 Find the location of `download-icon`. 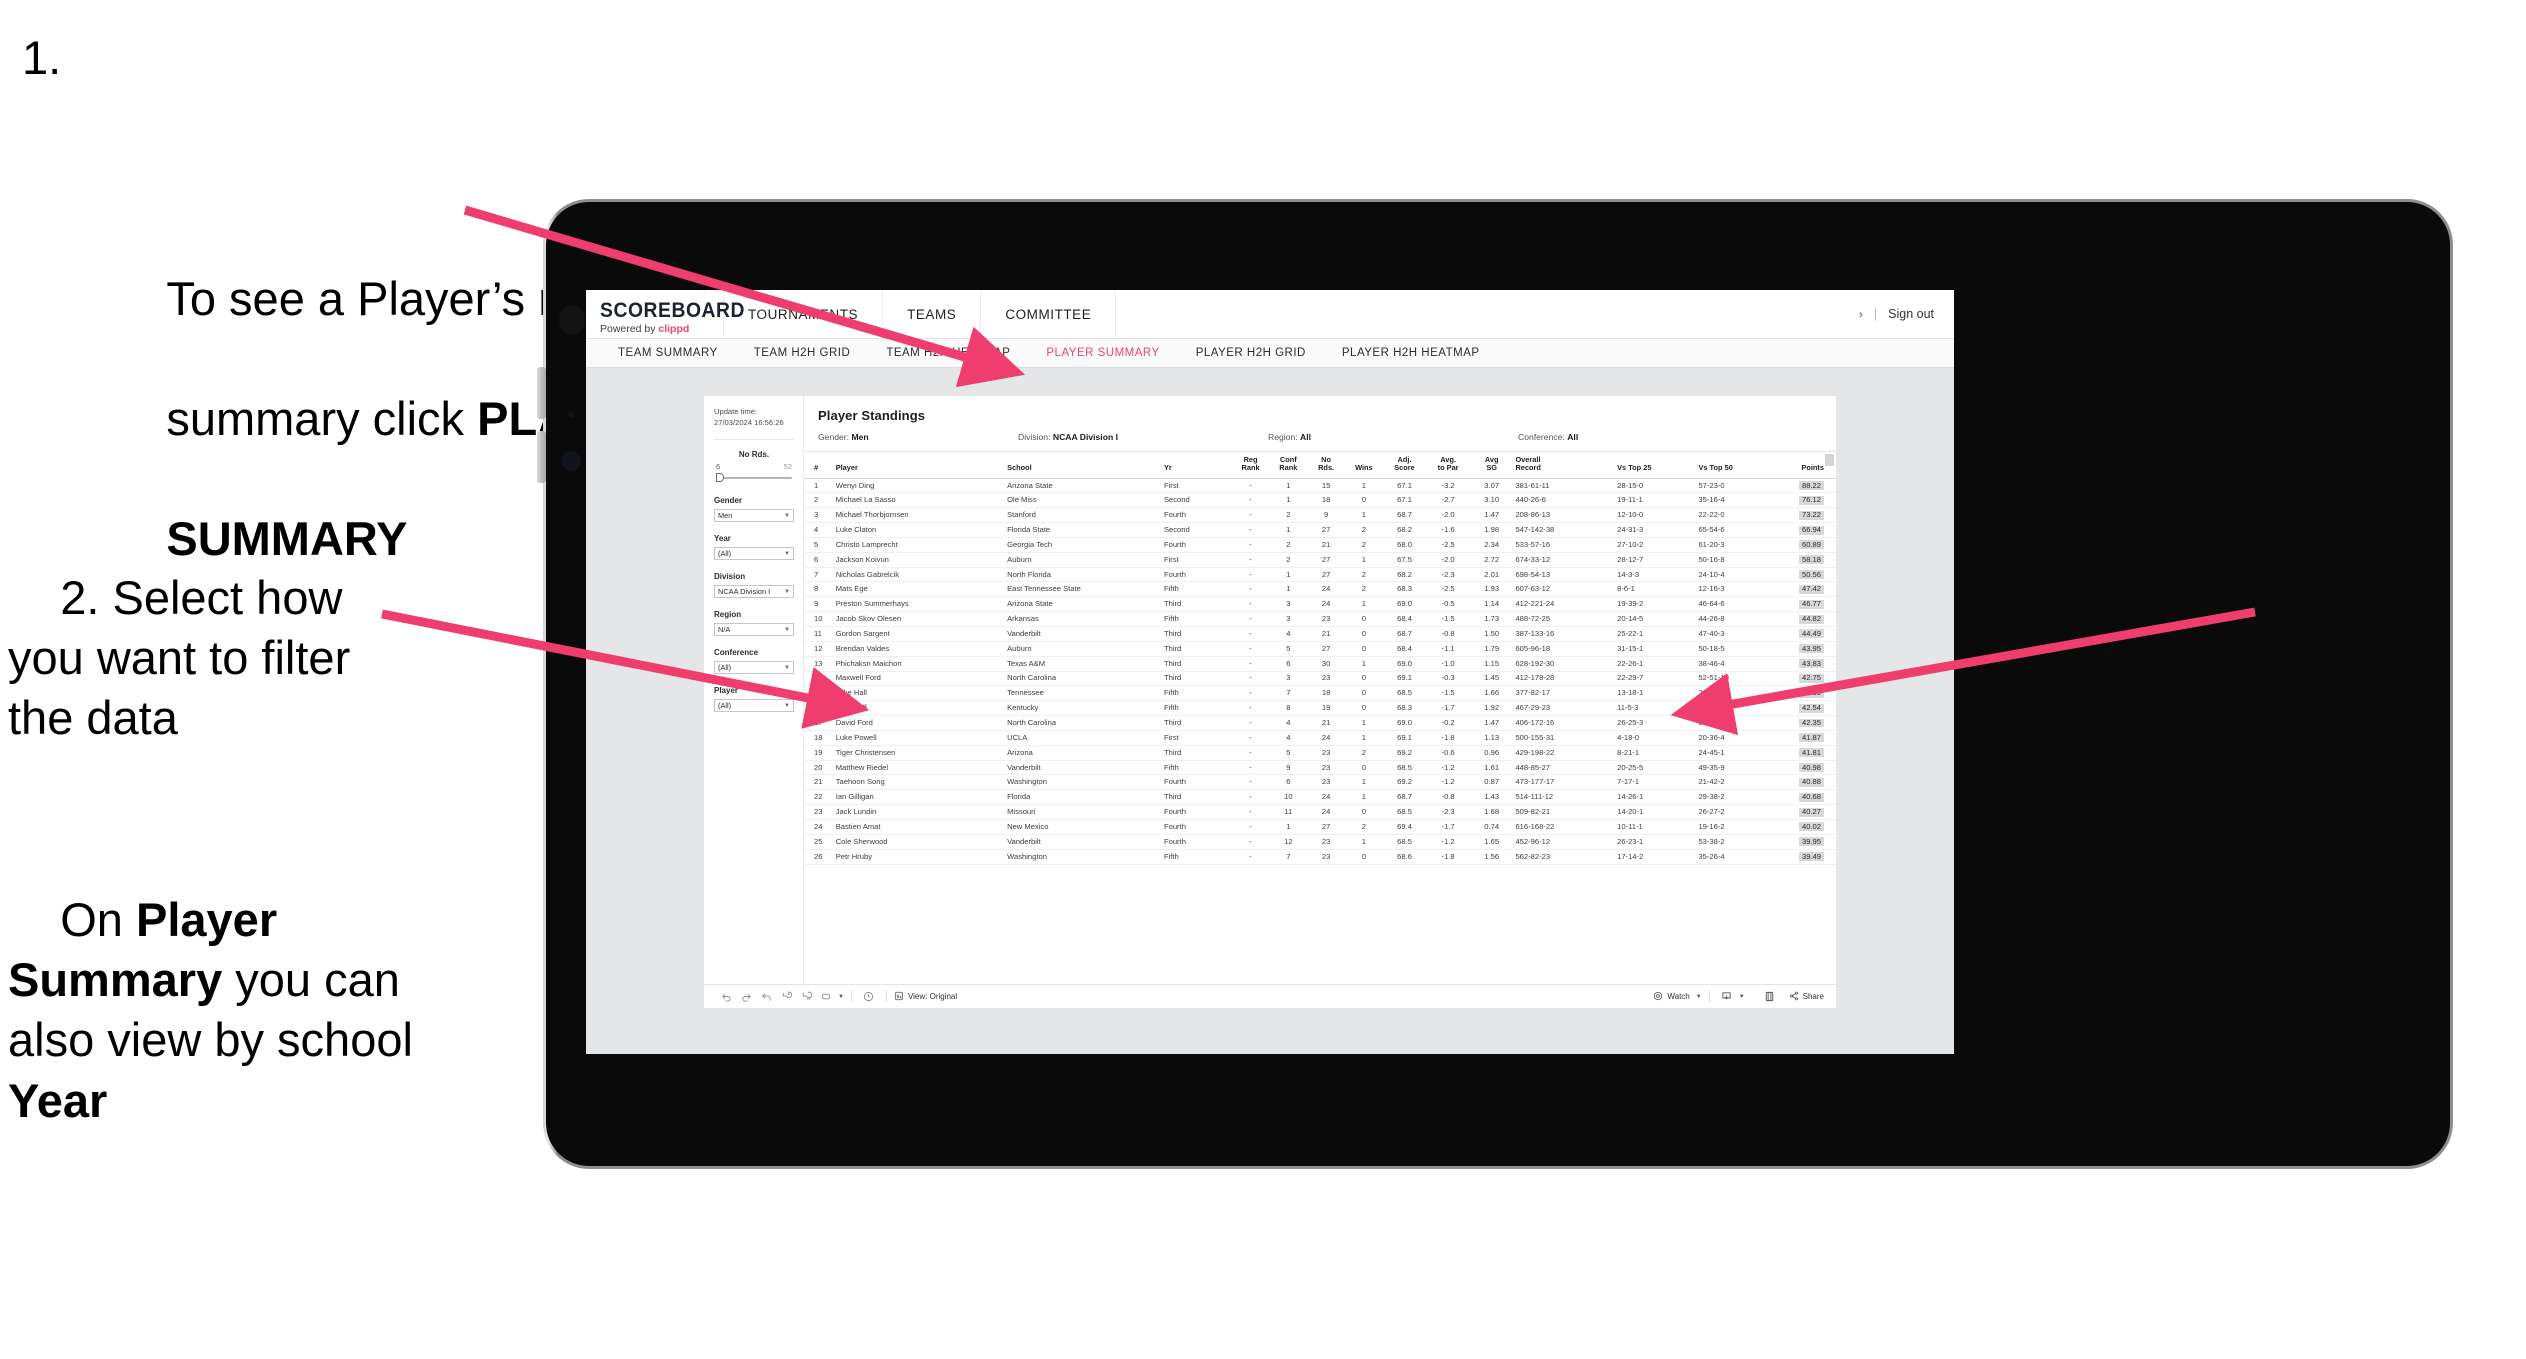

download-icon is located at coordinates (1727, 996).